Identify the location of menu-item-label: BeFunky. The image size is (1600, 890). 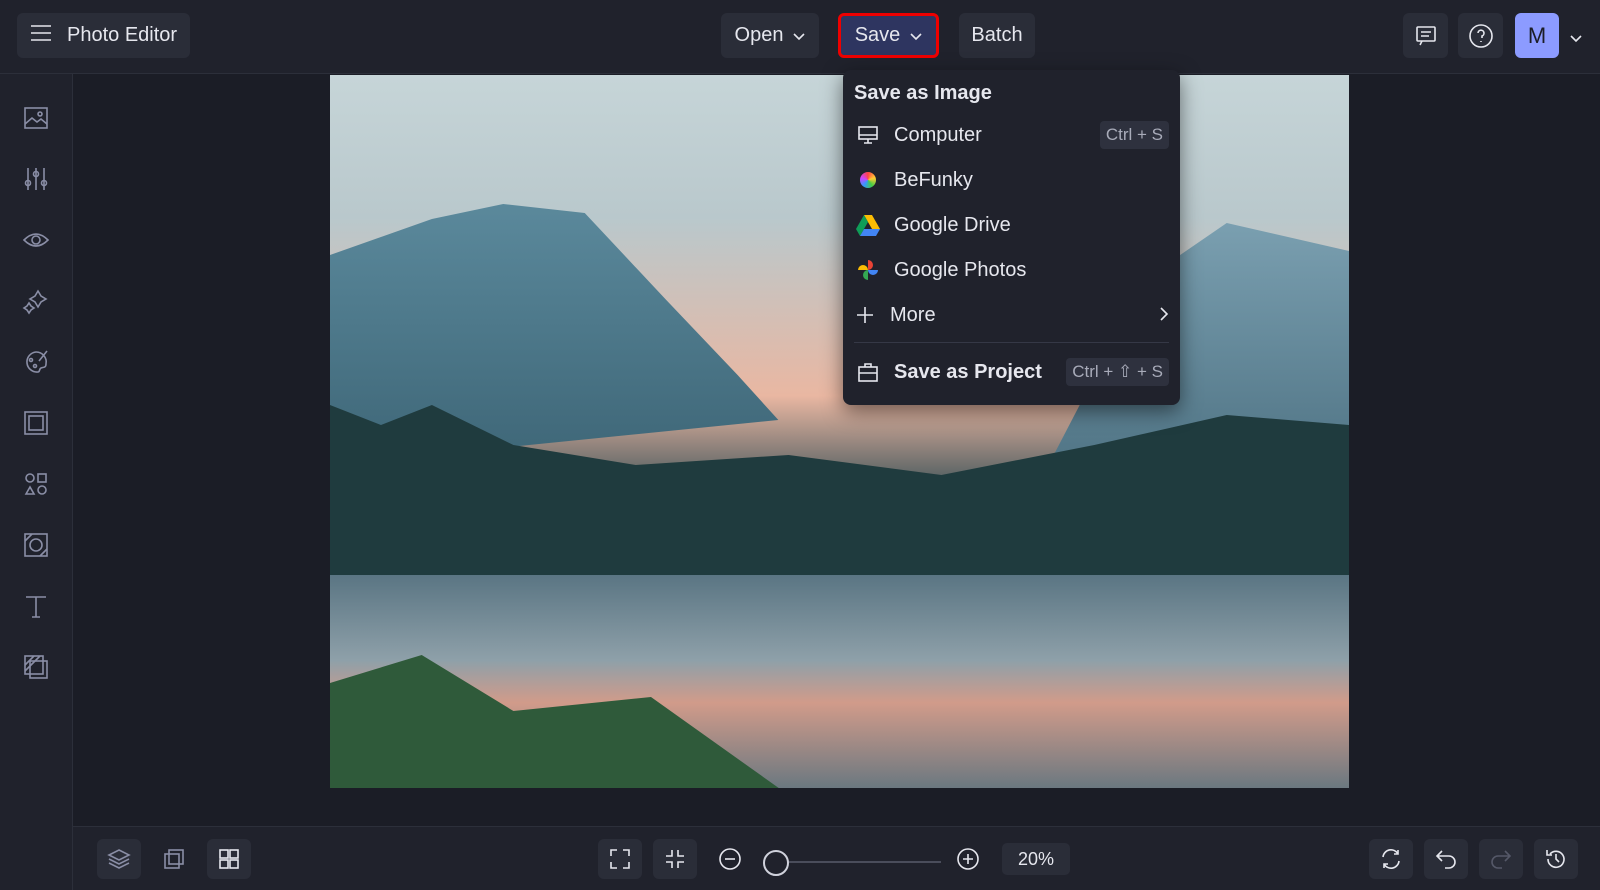
(933, 179).